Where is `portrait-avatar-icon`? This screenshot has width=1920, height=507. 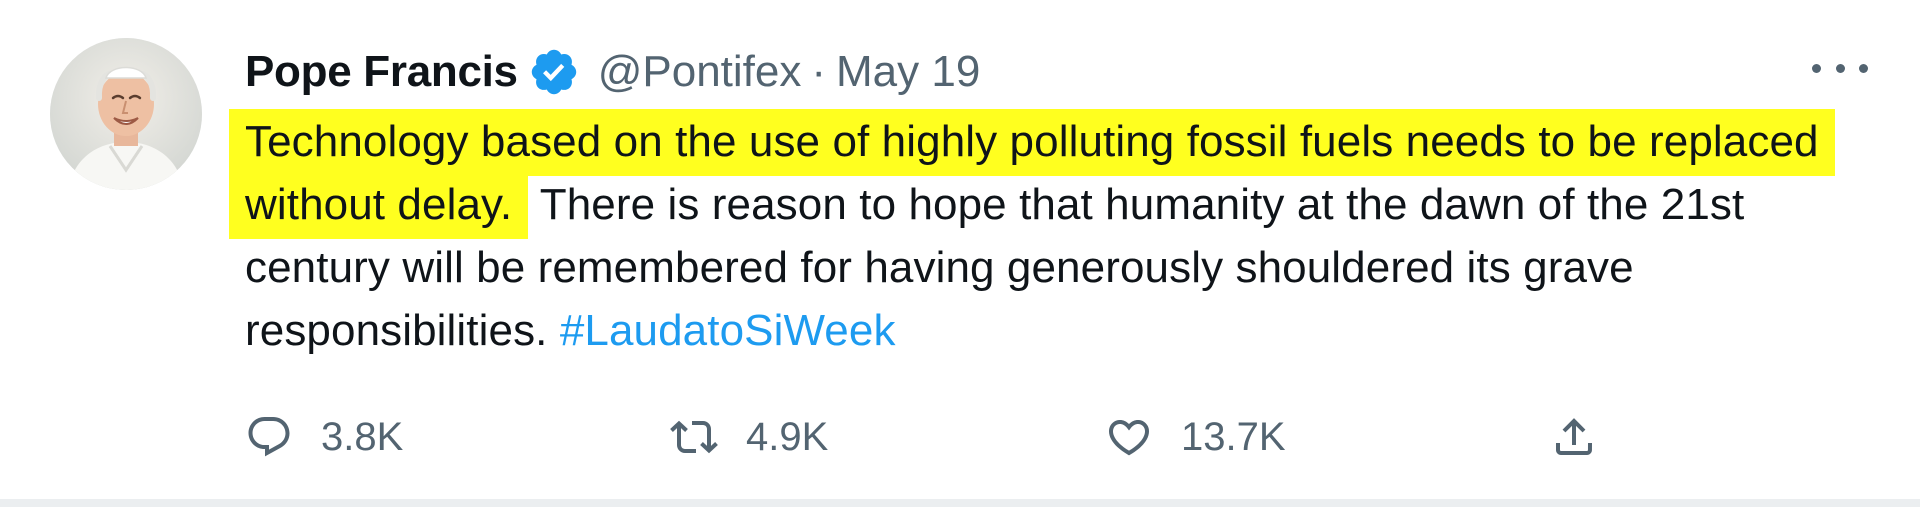 portrait-avatar-icon is located at coordinates (126, 114).